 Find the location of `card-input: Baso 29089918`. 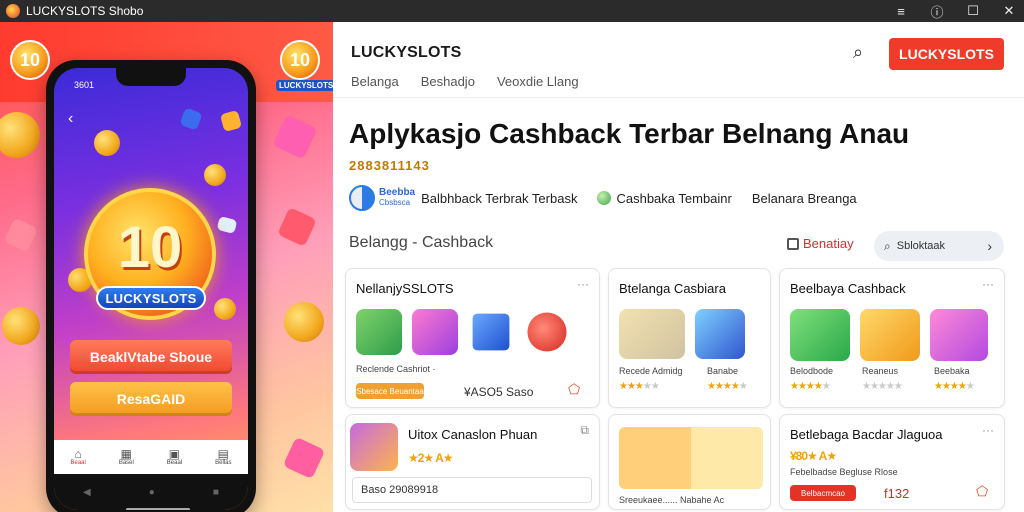

card-input: Baso 29089918 is located at coordinates (472, 490).